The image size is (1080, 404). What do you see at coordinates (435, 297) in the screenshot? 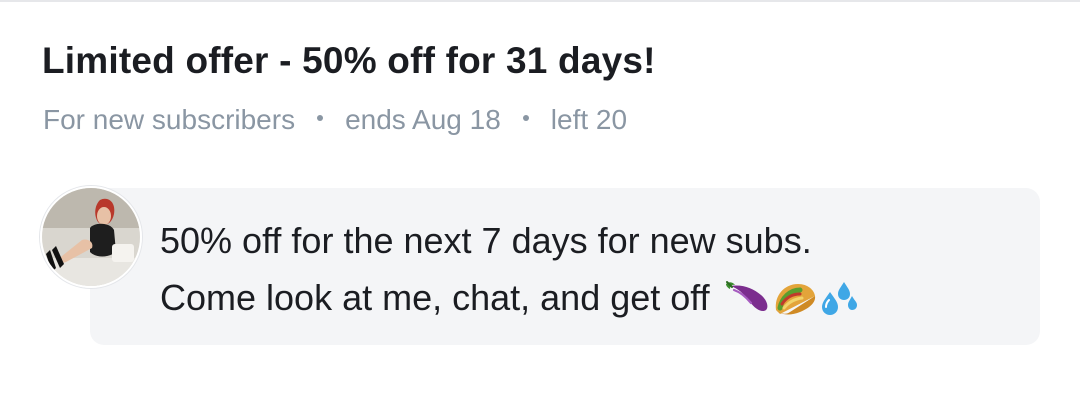
I see `message-text: Come look at me, chat, and get off` at bounding box center [435, 297].